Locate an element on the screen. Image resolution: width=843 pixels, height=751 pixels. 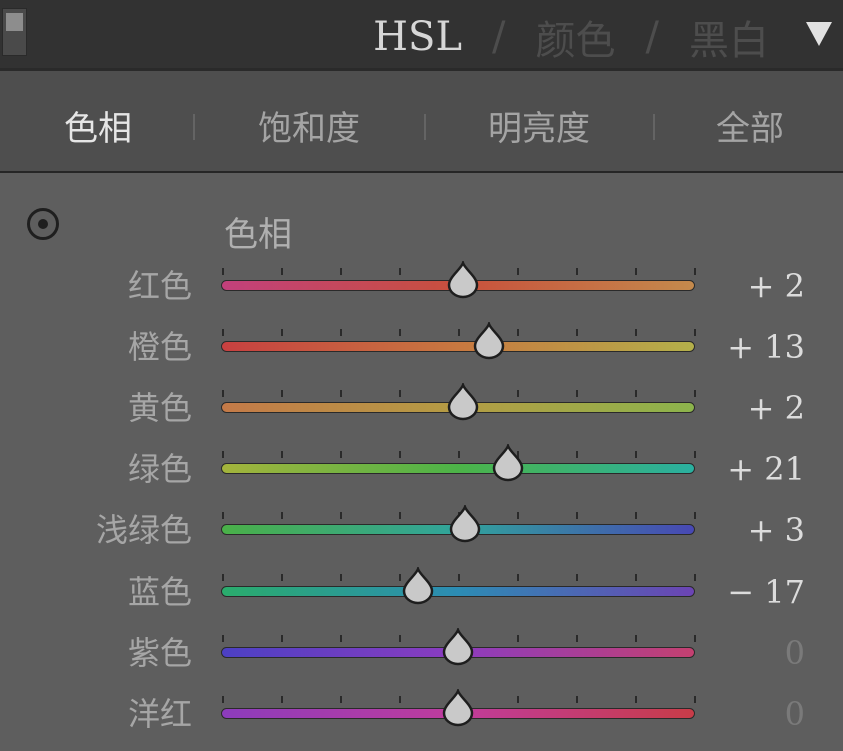
subtab-divider-line is located at coordinates (421, 172).